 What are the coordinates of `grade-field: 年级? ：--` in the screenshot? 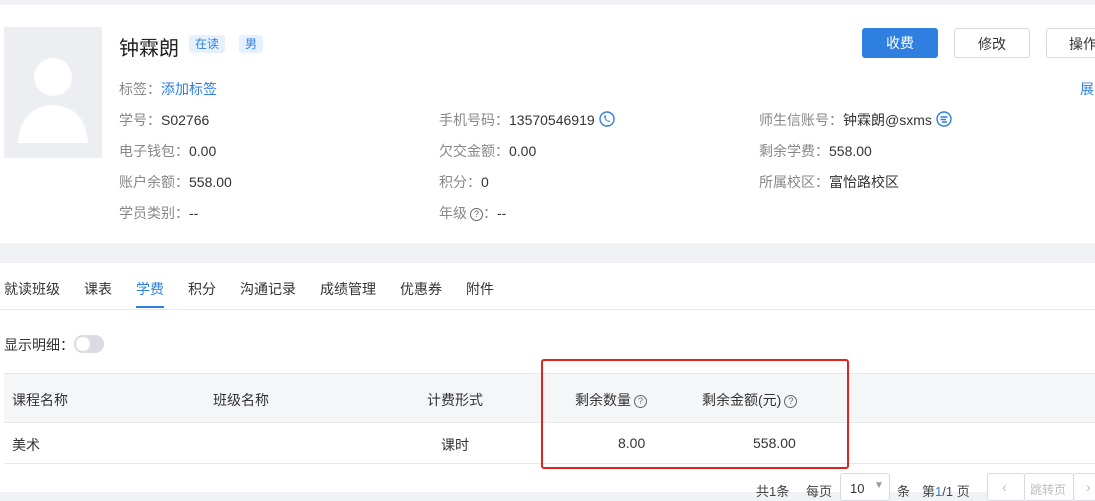 It's located at (473, 213).